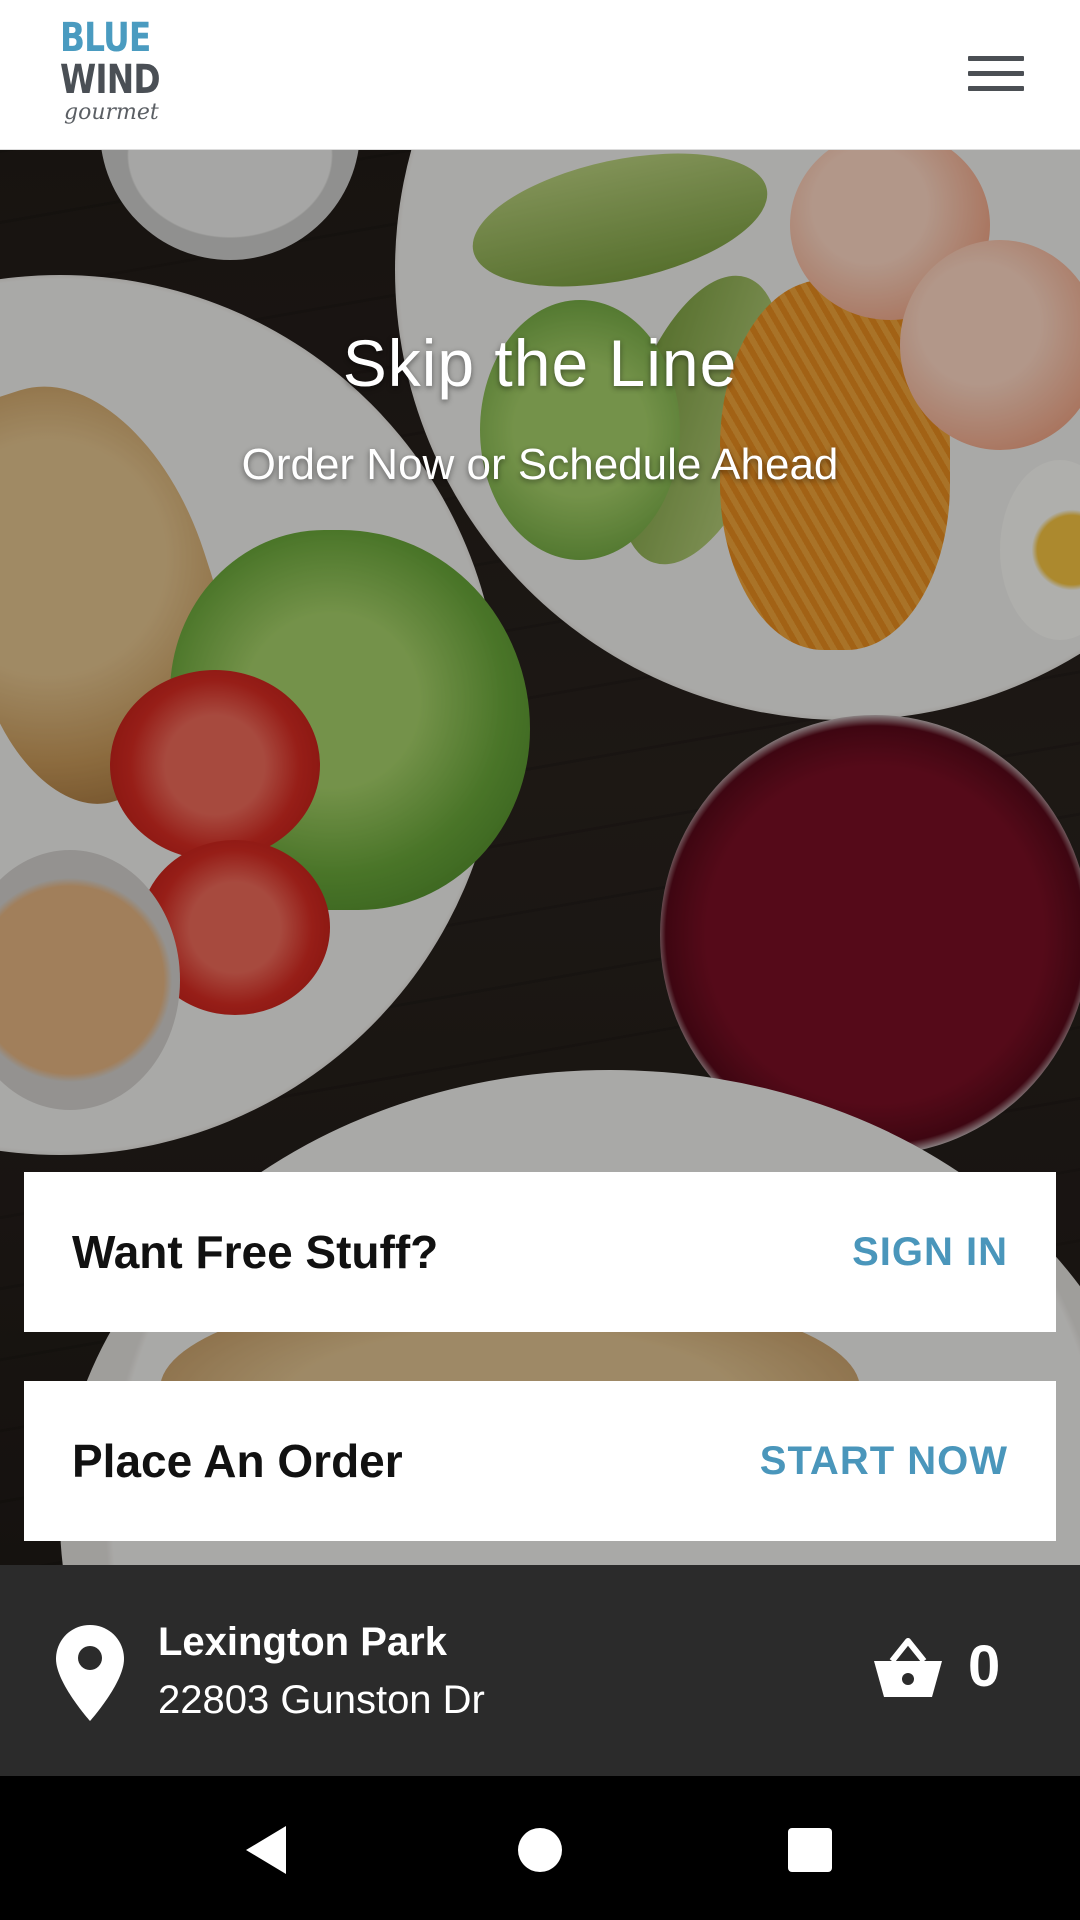  I want to click on place-order-card: Place An Order START NOW, so click(540, 1461).